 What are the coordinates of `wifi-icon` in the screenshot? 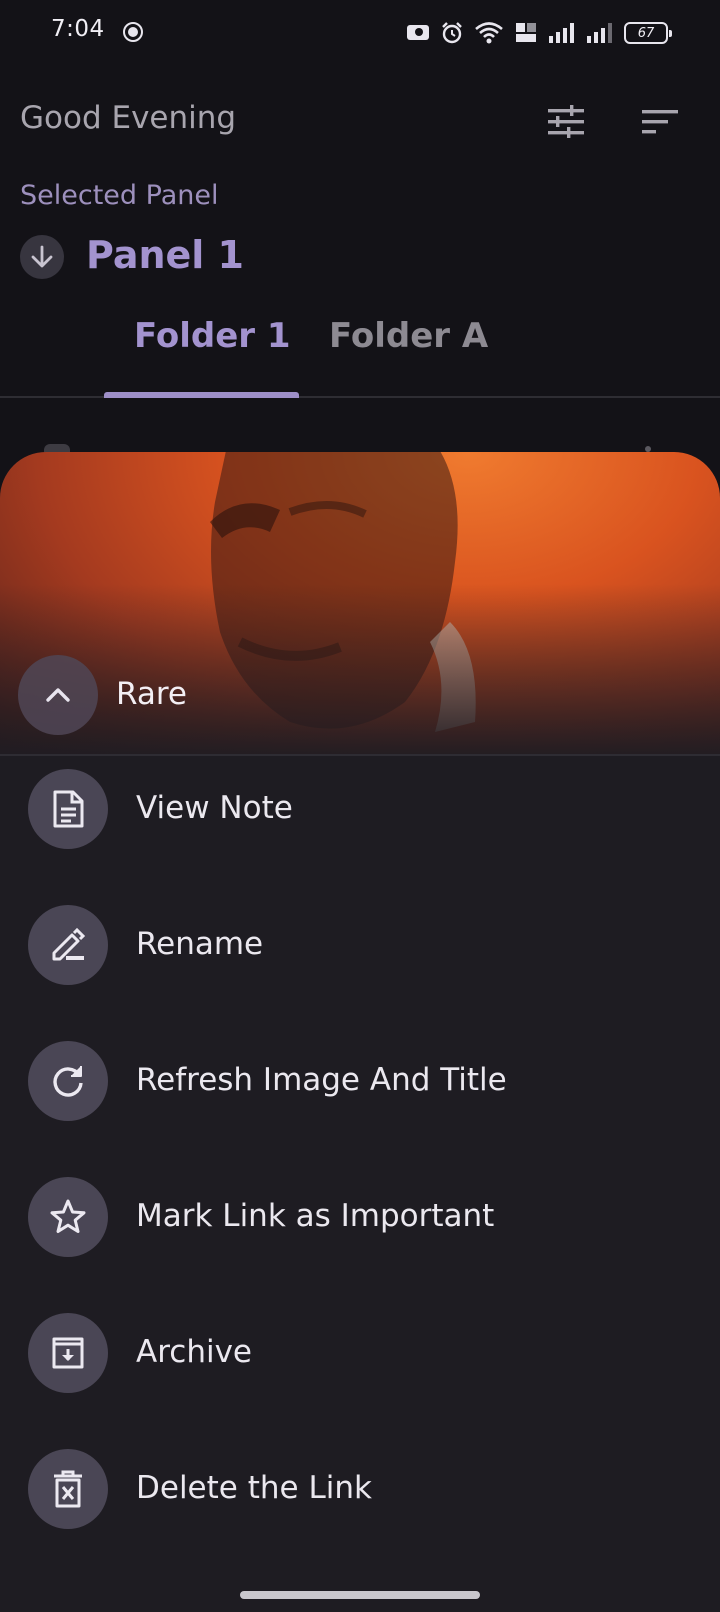 It's located at (489, 33).